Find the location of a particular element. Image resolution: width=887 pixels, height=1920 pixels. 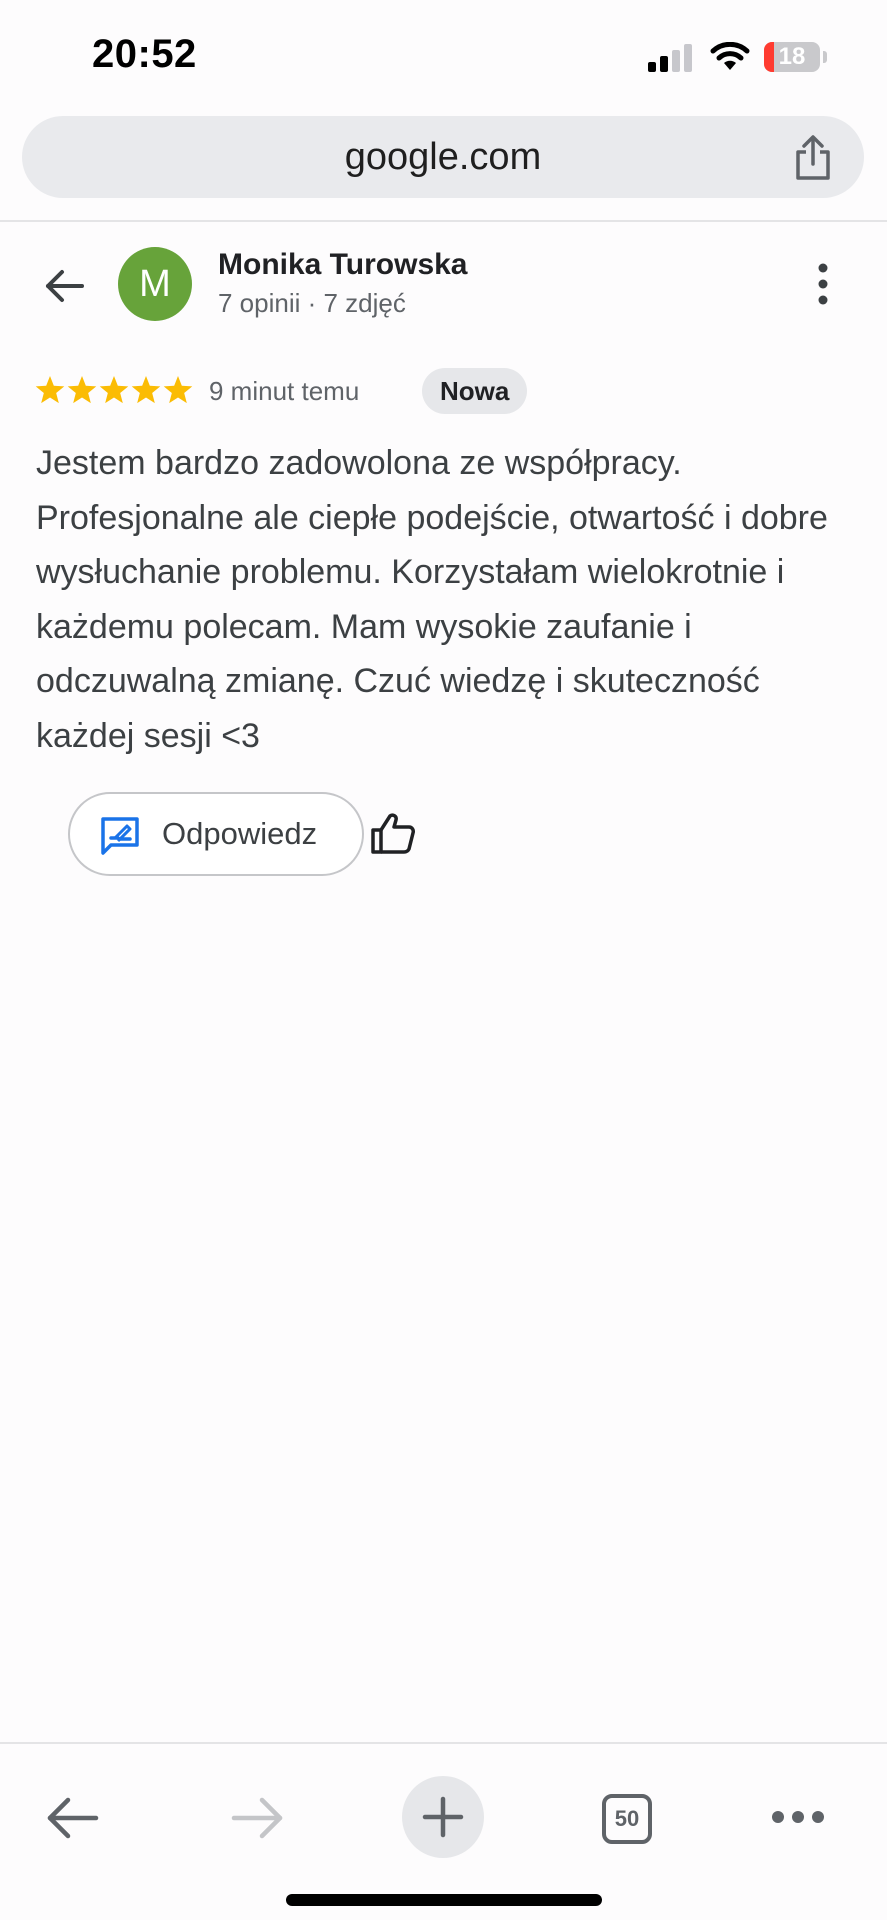

signal-icon is located at coordinates (670, 58).